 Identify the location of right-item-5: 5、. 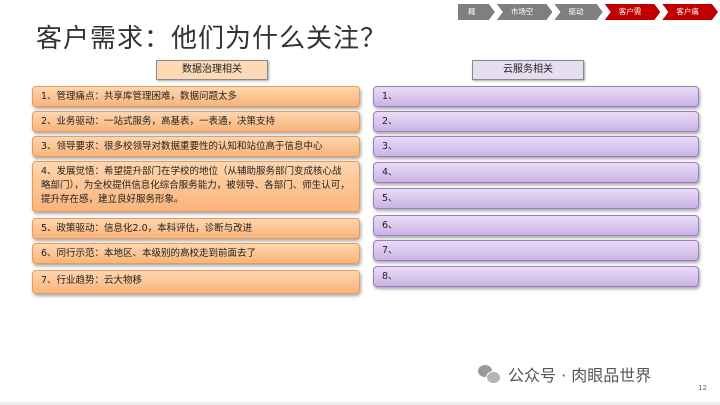
(536, 198).